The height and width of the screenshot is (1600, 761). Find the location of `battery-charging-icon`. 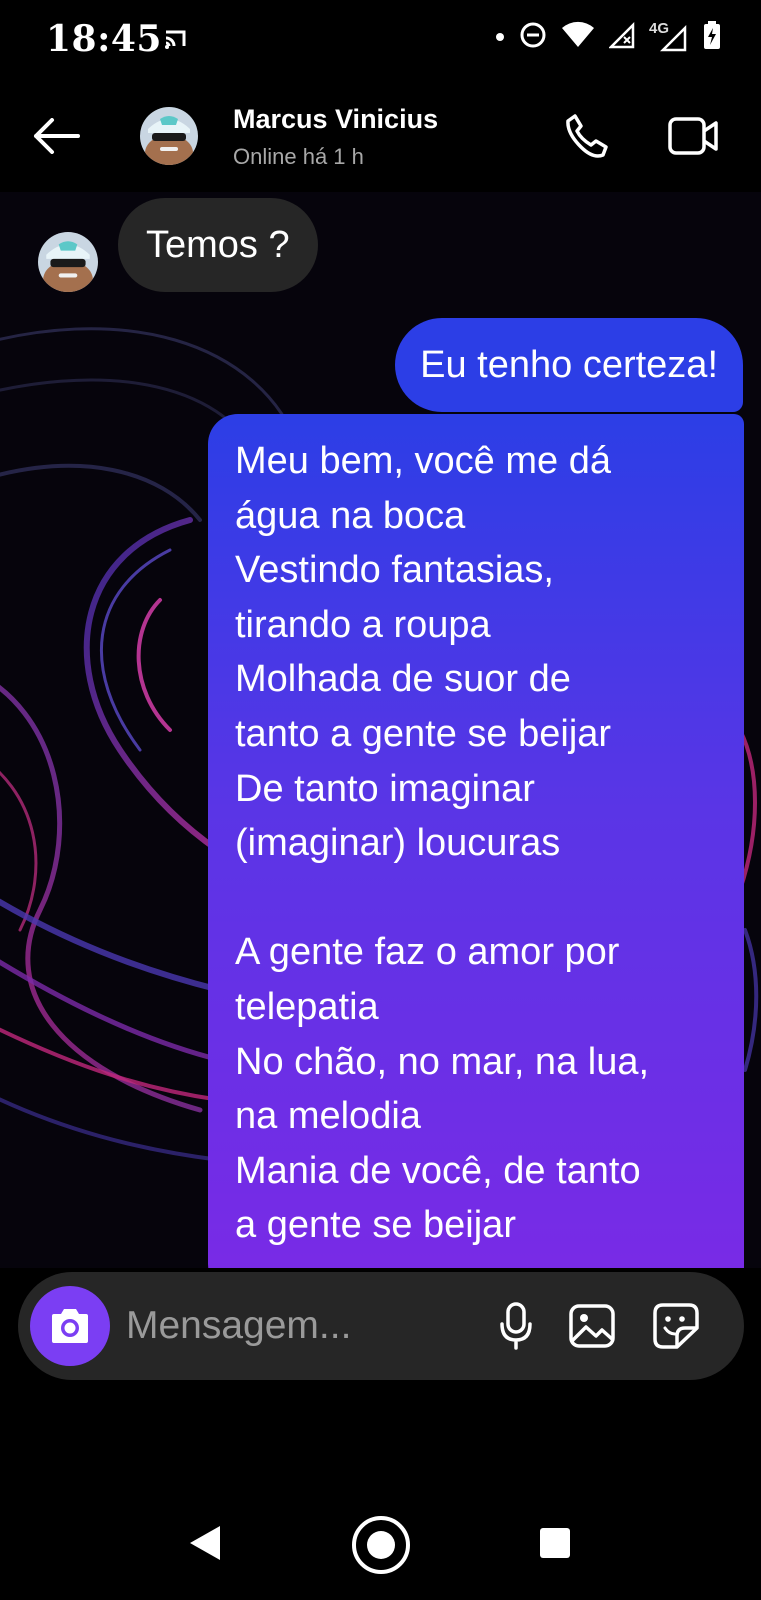

battery-charging-icon is located at coordinates (712, 37).